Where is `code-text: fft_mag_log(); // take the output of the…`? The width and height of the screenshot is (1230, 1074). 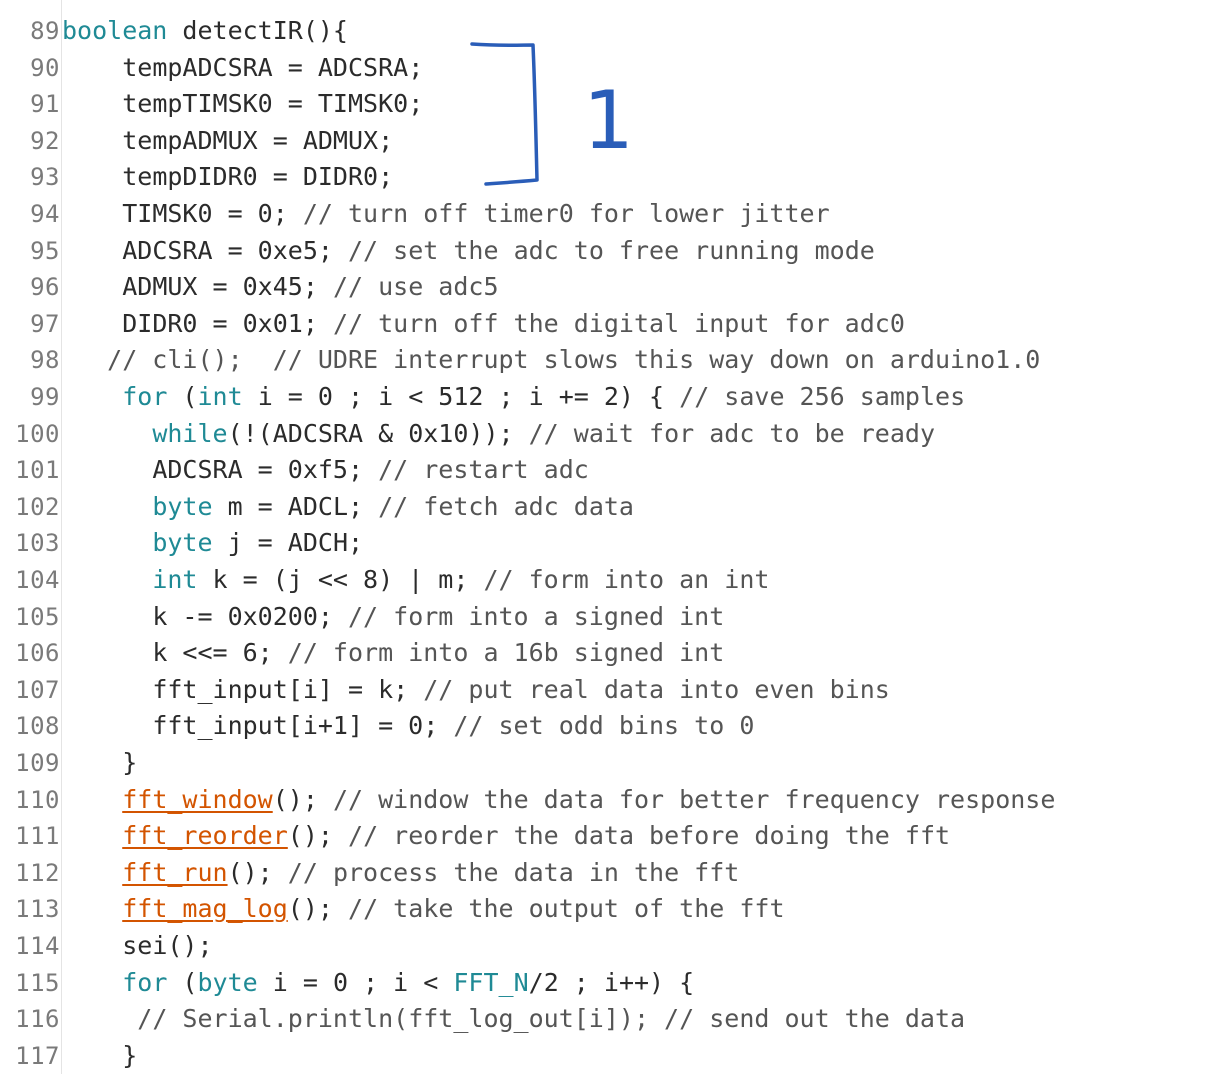
code-text: fft_mag_log(); // take the output of the… is located at coordinates (423, 909).